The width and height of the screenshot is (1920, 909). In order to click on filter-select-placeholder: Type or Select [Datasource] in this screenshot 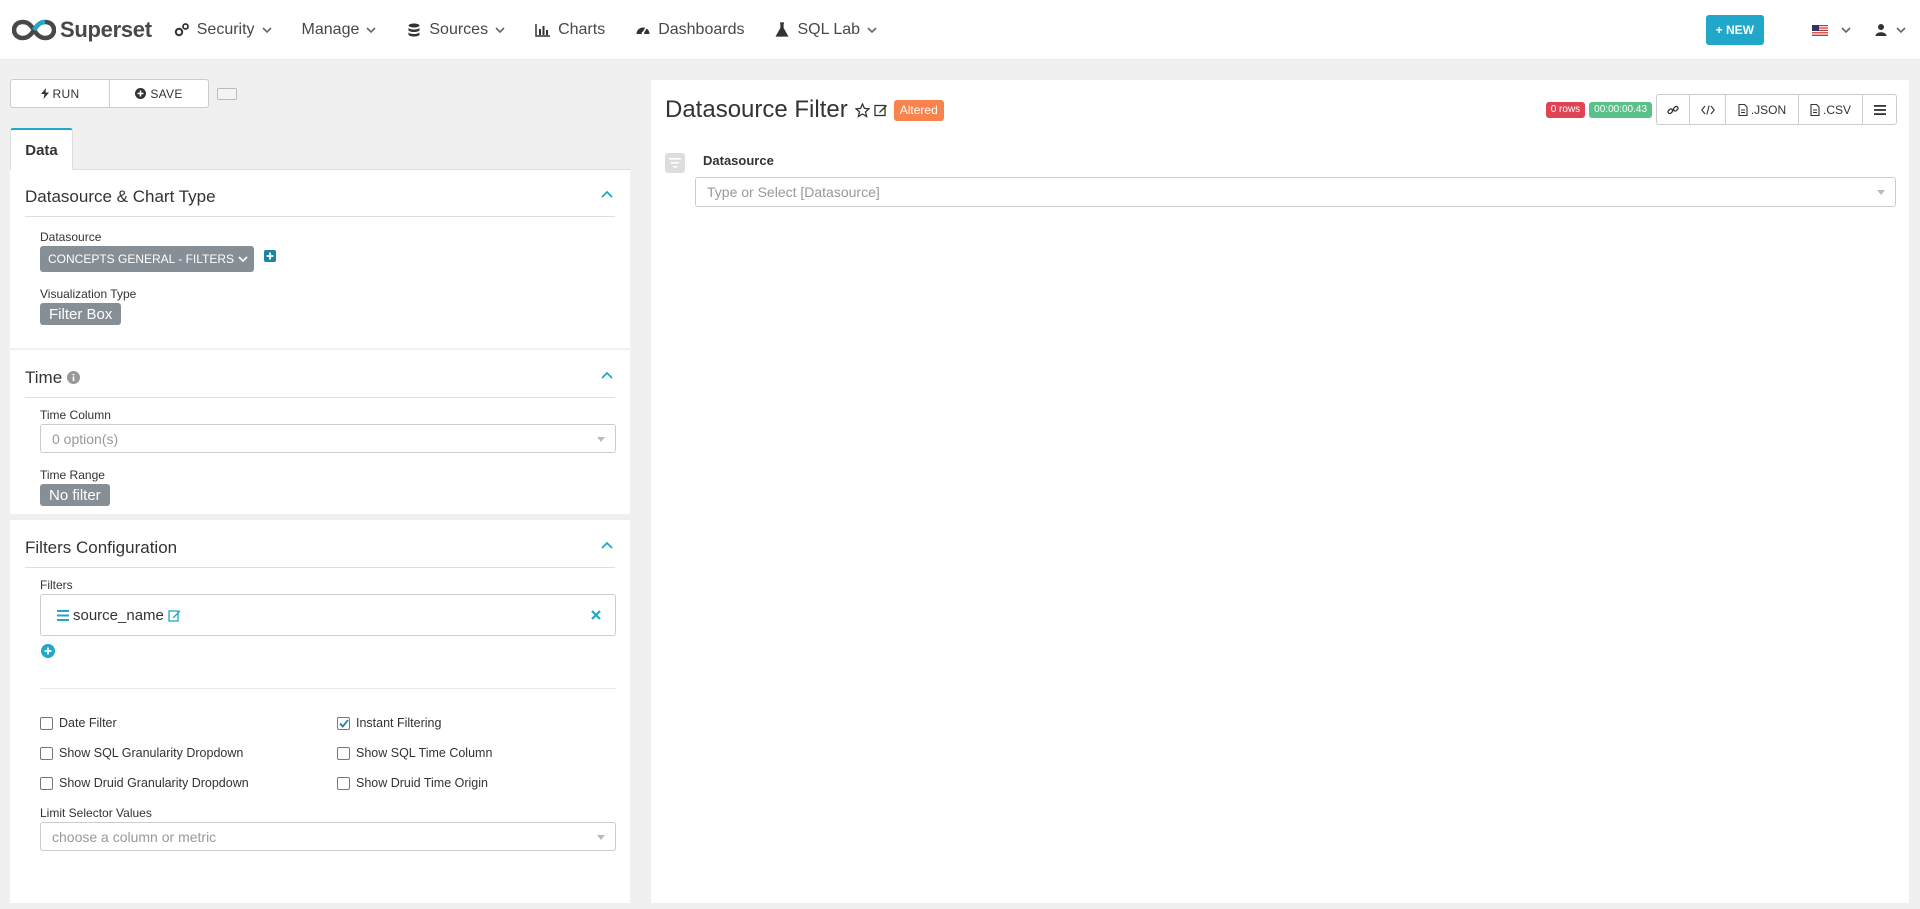, I will do `click(793, 192)`.